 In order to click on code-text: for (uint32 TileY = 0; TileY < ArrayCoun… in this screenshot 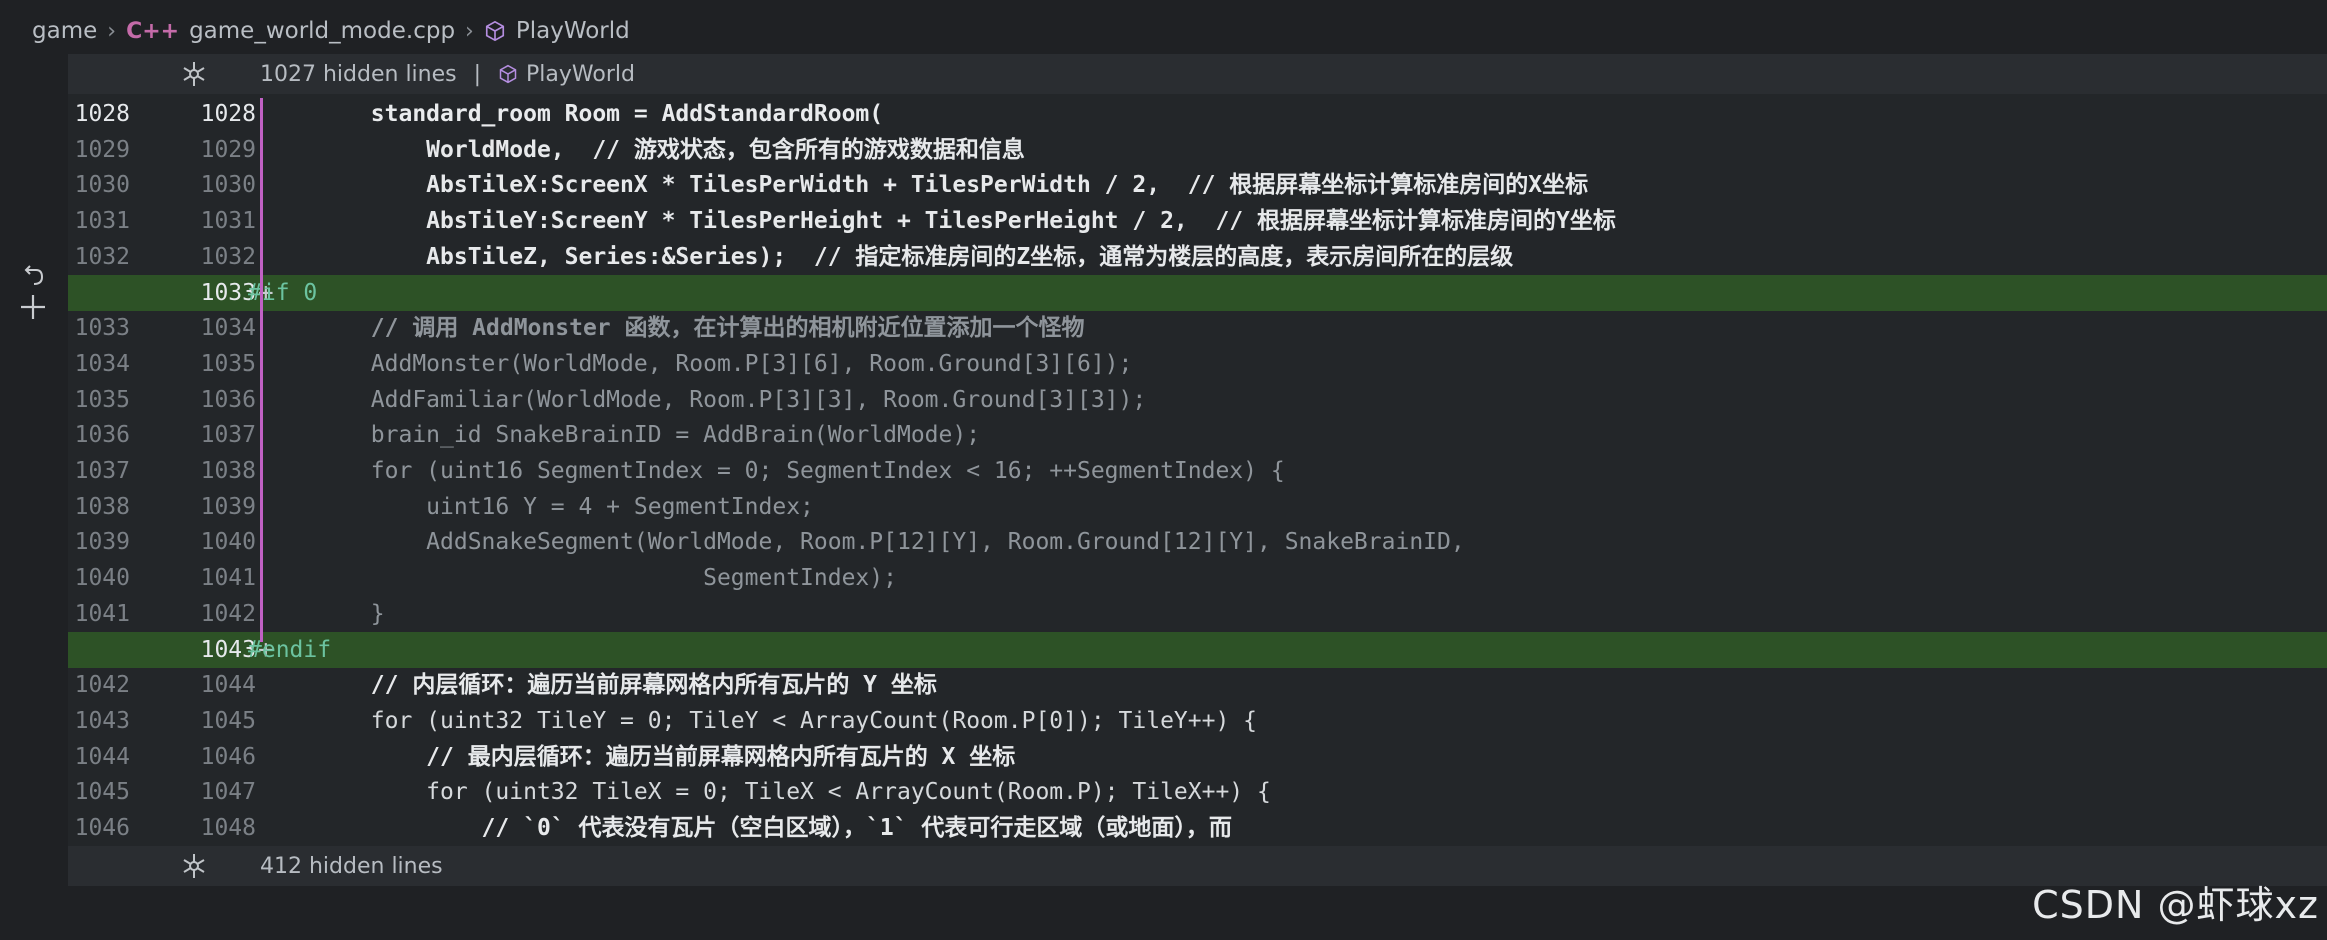, I will do `click(758, 721)`.